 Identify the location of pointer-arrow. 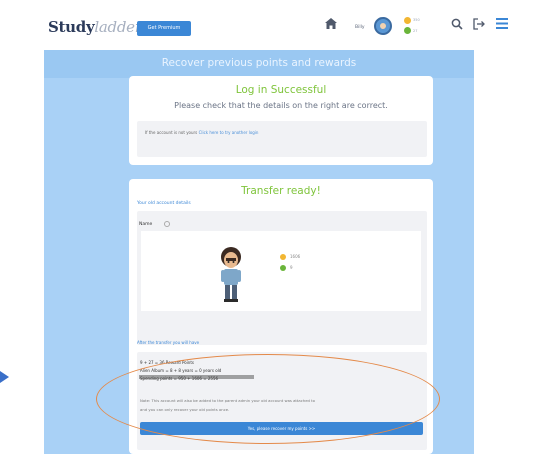
(4, 377).